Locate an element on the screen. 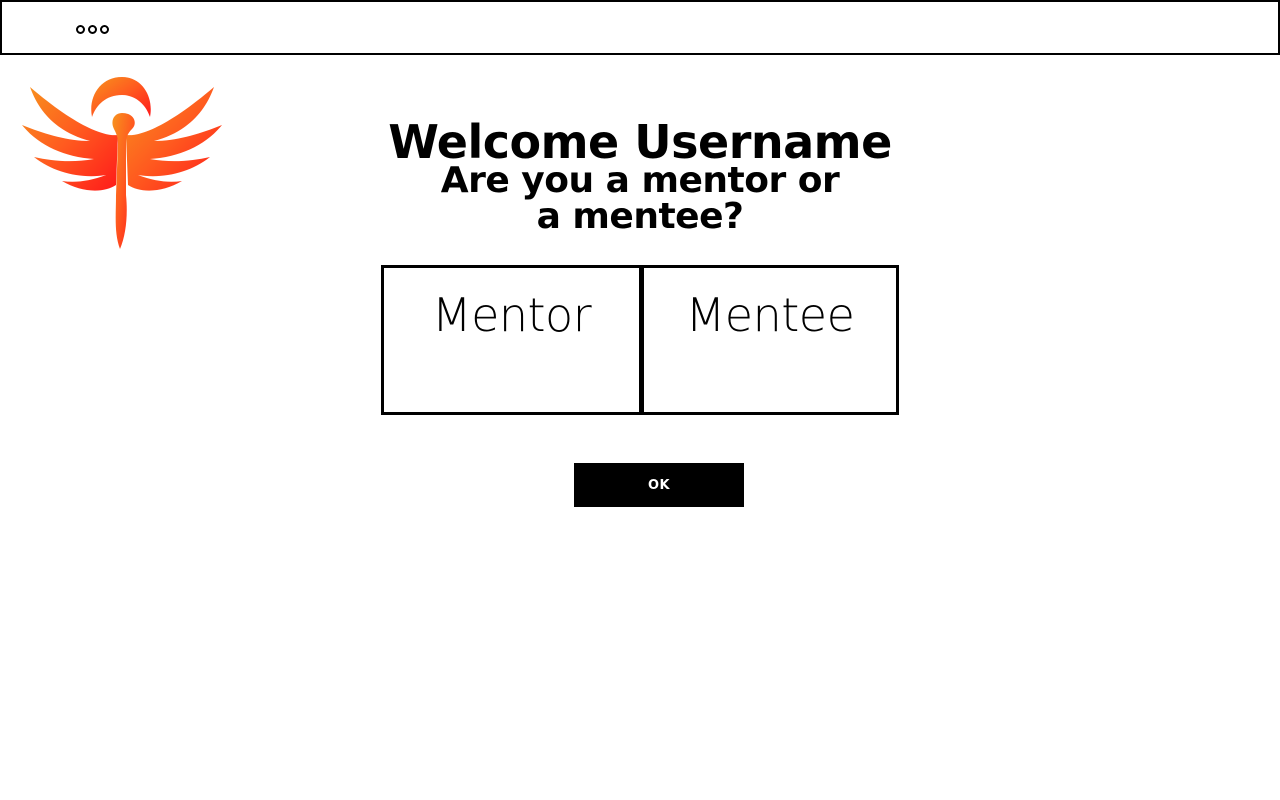 This screenshot has width=1280, height=800. mentor-option: Mentor is located at coordinates (511, 340).